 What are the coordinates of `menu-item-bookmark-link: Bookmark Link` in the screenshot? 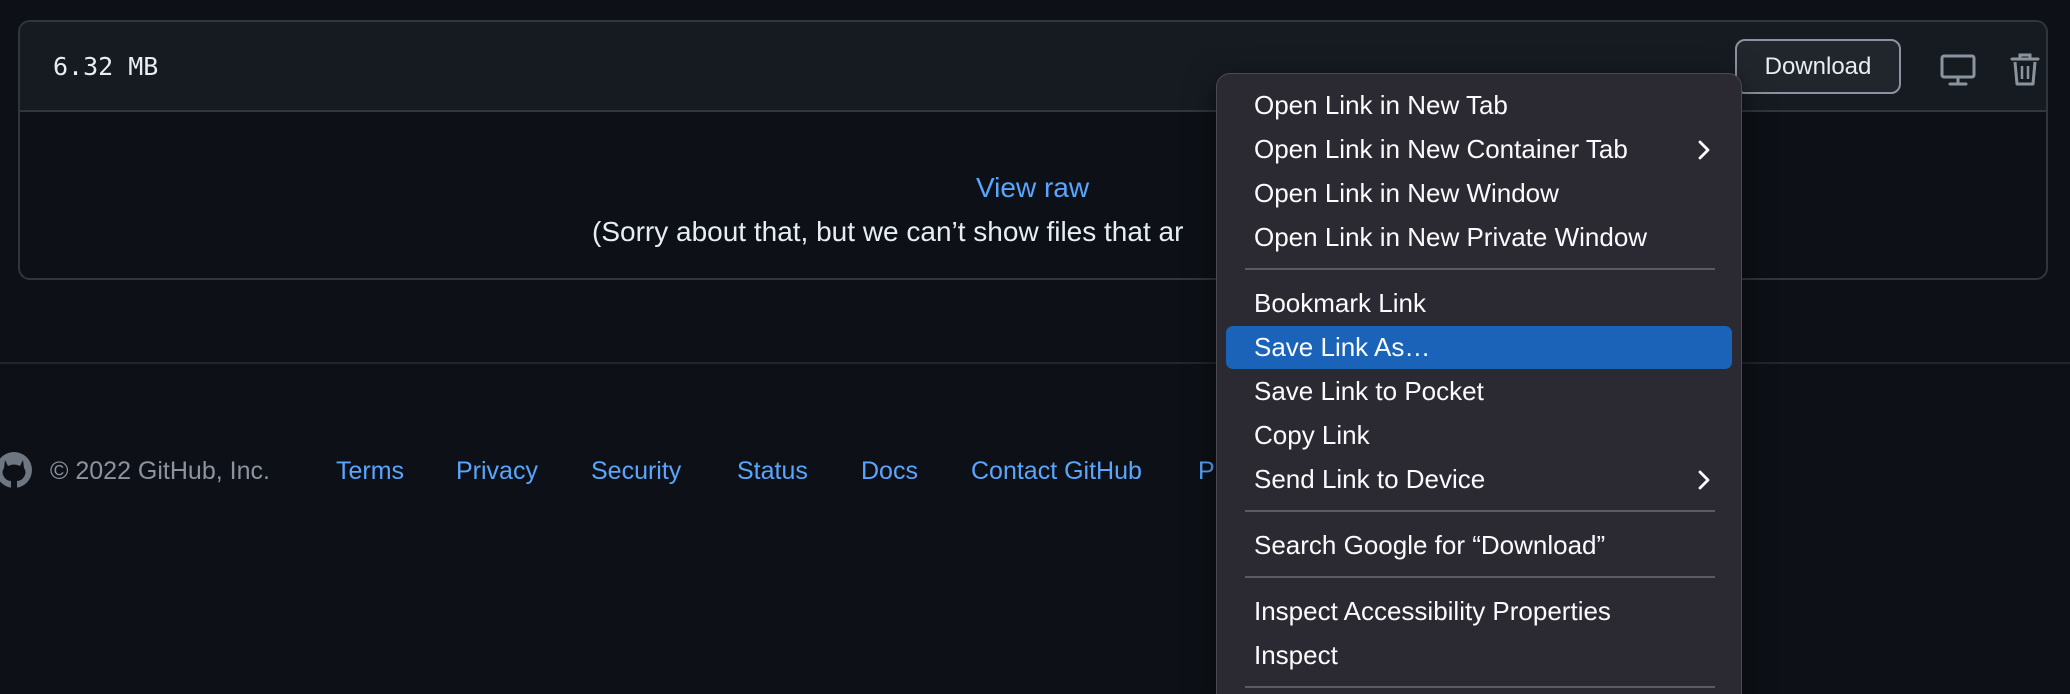 It's located at (1479, 303).